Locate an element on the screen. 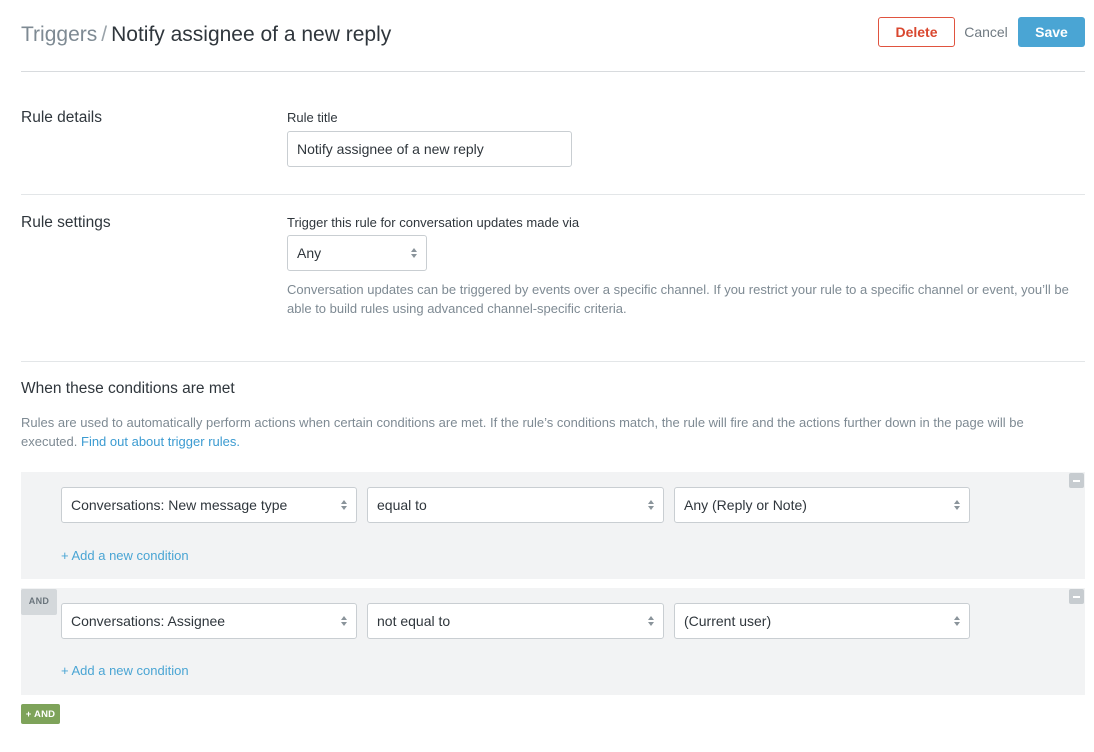 This screenshot has height=752, width=1094. delete-button: Delete is located at coordinates (916, 32).